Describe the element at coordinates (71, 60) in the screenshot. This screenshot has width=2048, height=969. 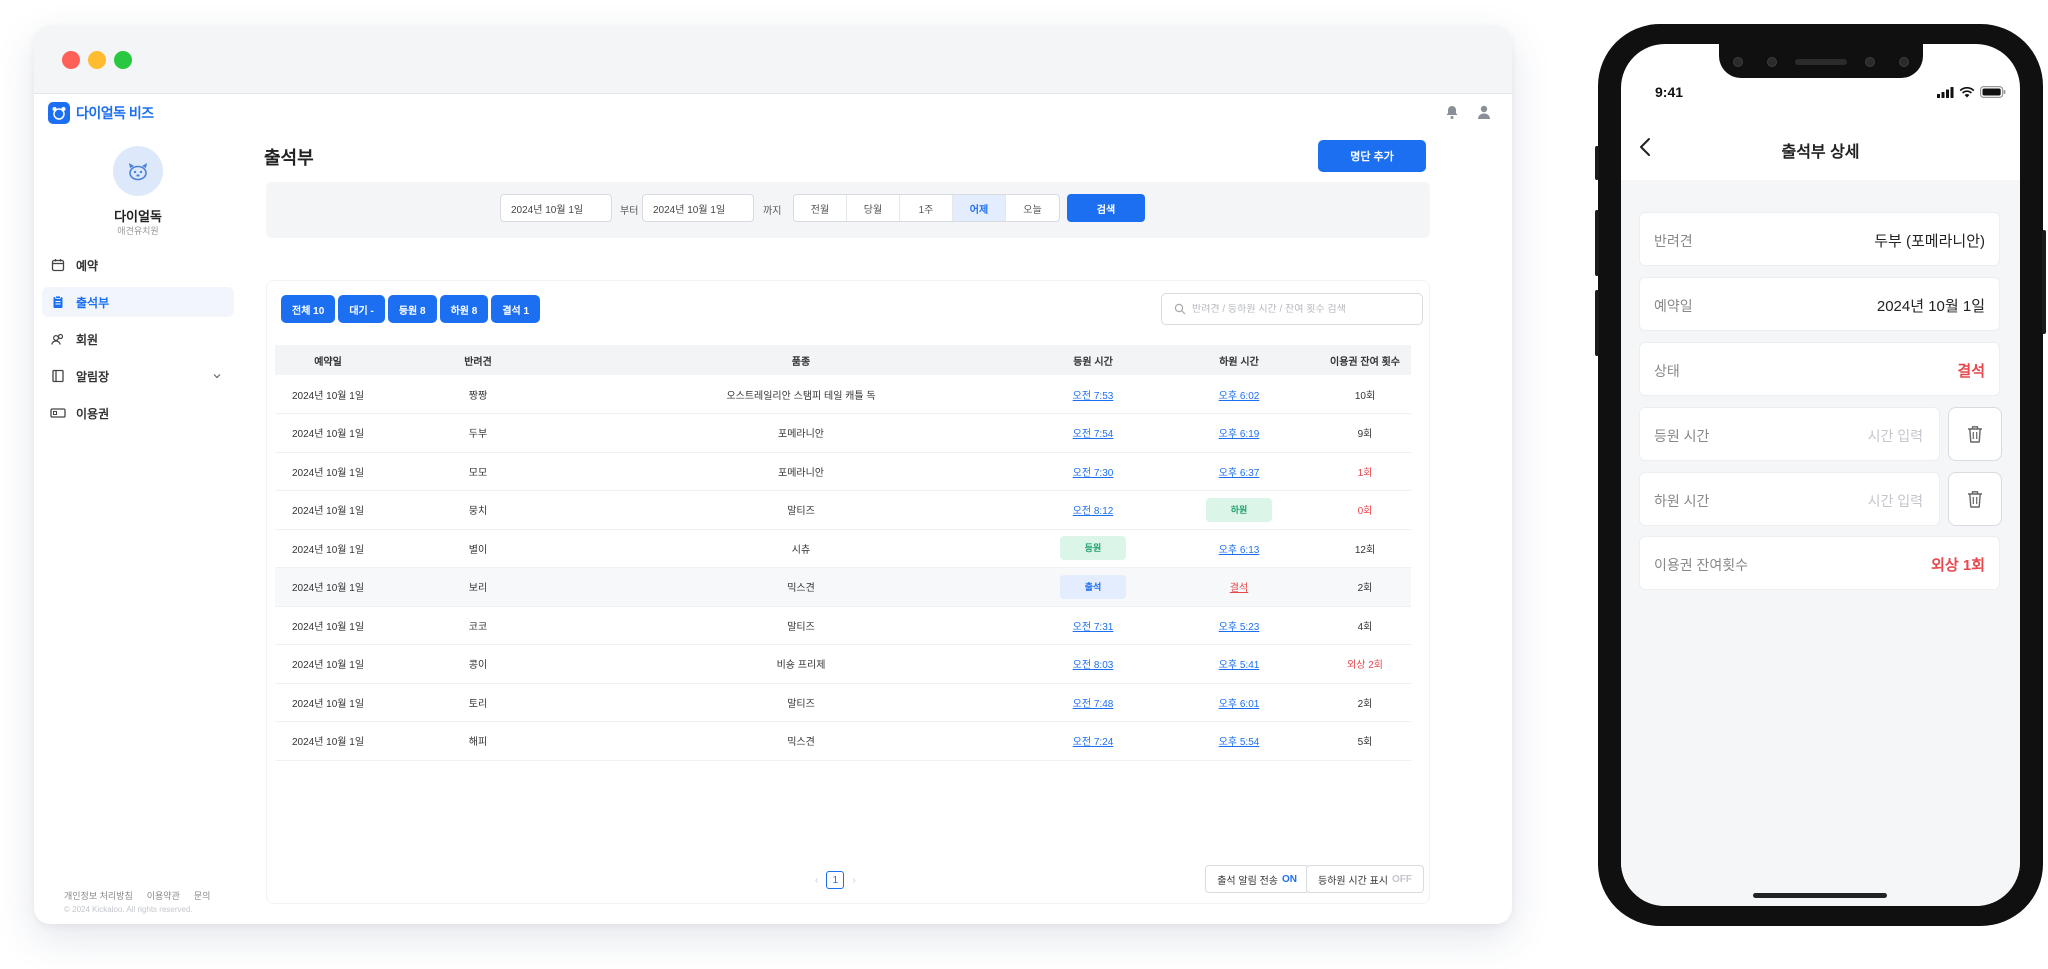
I see `close-window-button` at that location.